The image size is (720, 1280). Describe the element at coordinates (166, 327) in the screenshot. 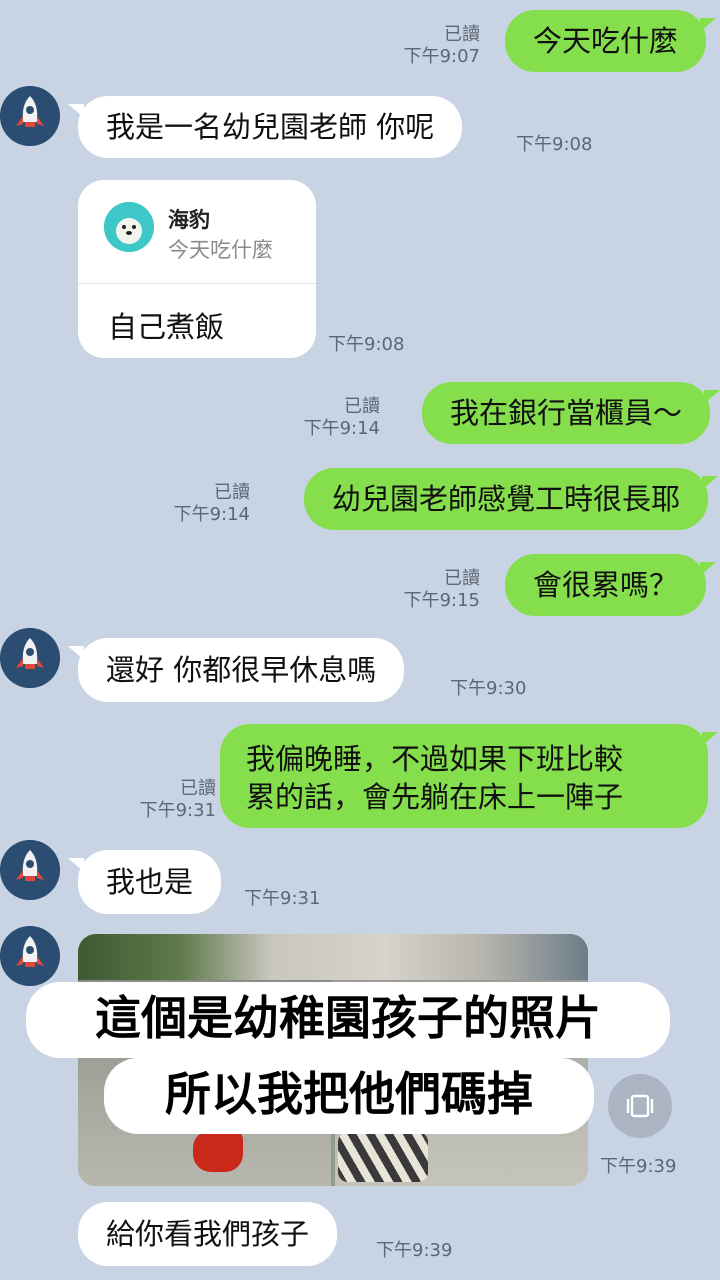

I see `message-text: 自己煮飯` at that location.